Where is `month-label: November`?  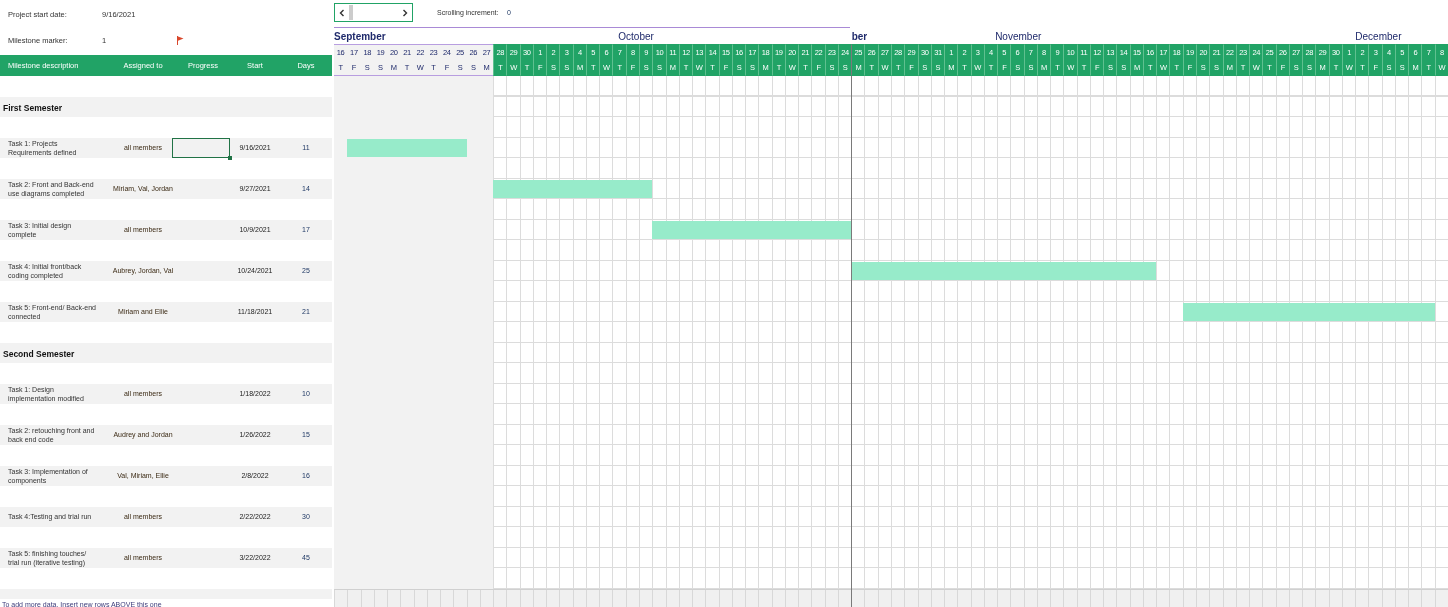
month-label: November is located at coordinates (1018, 37).